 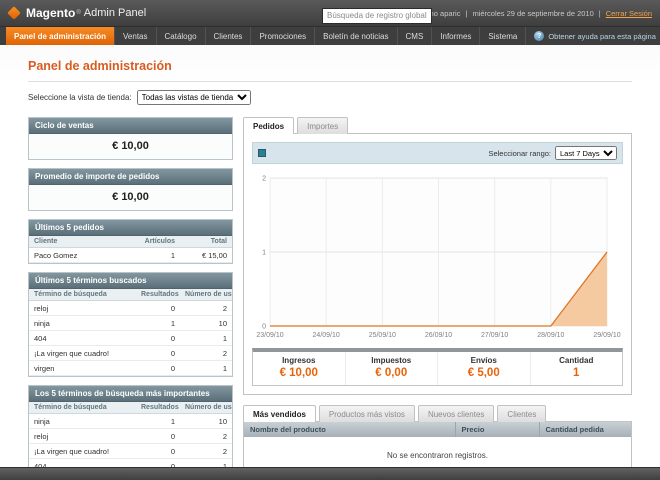 I want to click on tab: Pedidos, so click(x=269, y=125).